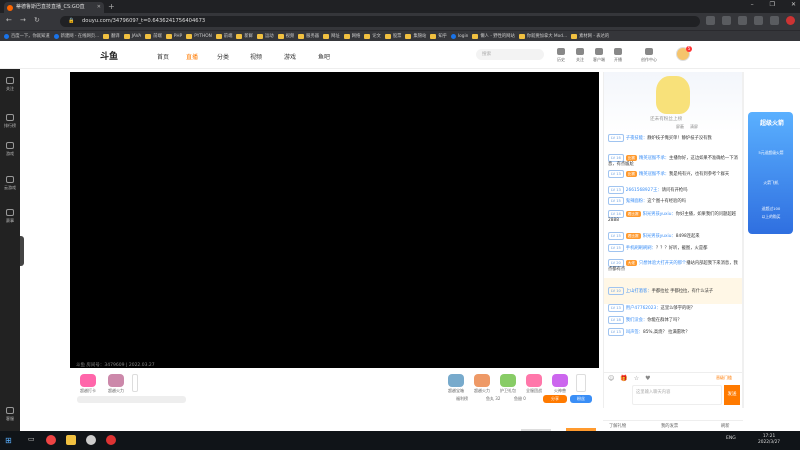 The image size is (800, 450). Describe the element at coordinates (555, 399) in the screenshot. I see `share-button: 分享` at that location.